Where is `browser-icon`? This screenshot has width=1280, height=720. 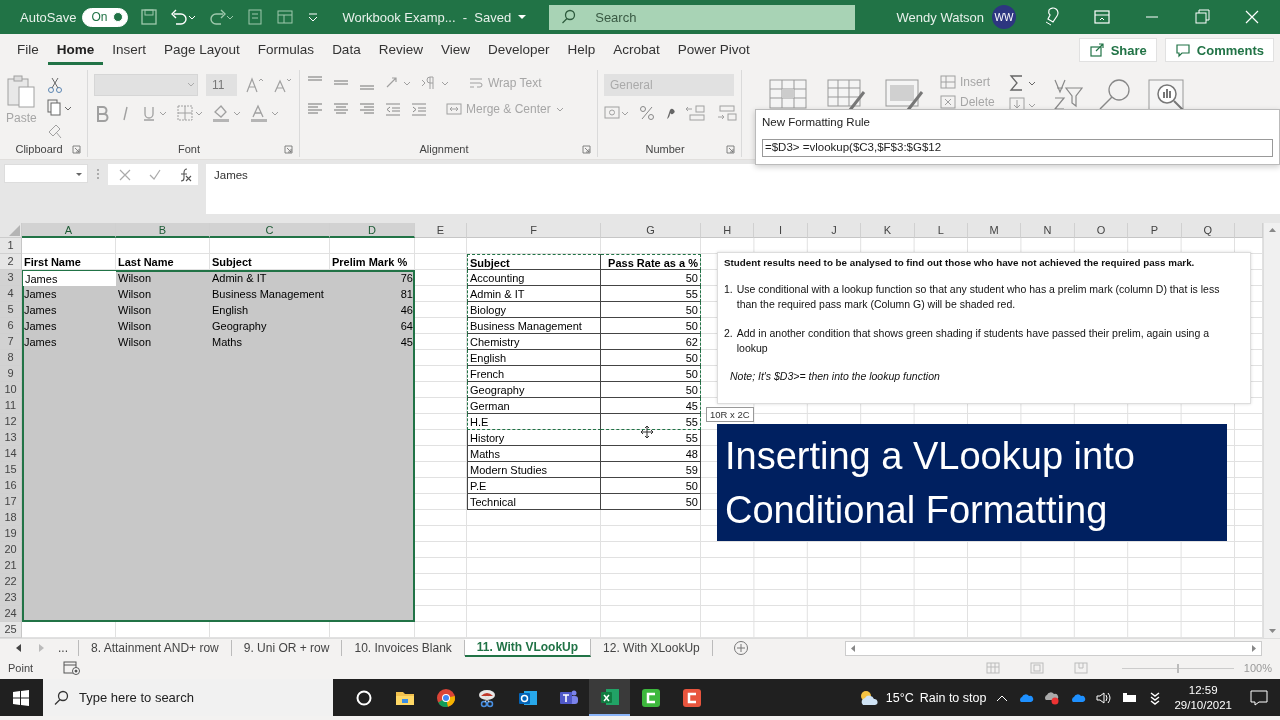 browser-icon is located at coordinates (445, 697).